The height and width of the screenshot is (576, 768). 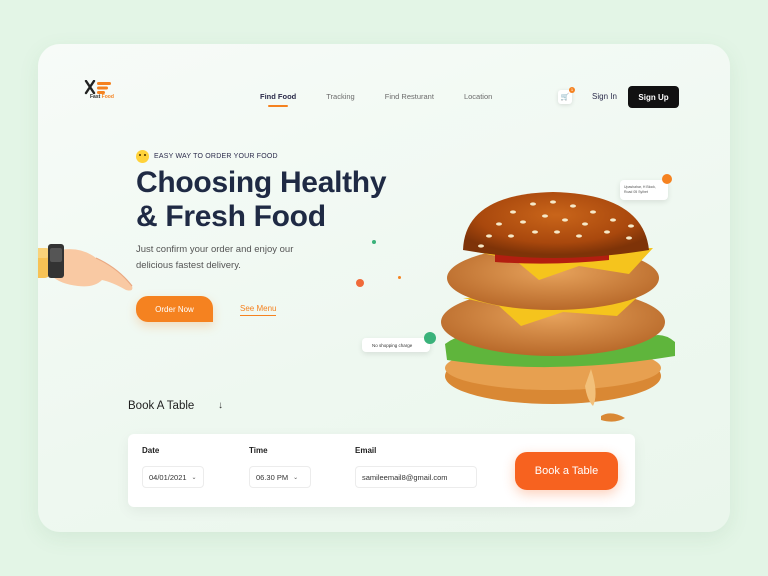 What do you see at coordinates (261, 182) in the screenshot?
I see `headline-line-1: Choosing Healthy` at bounding box center [261, 182].